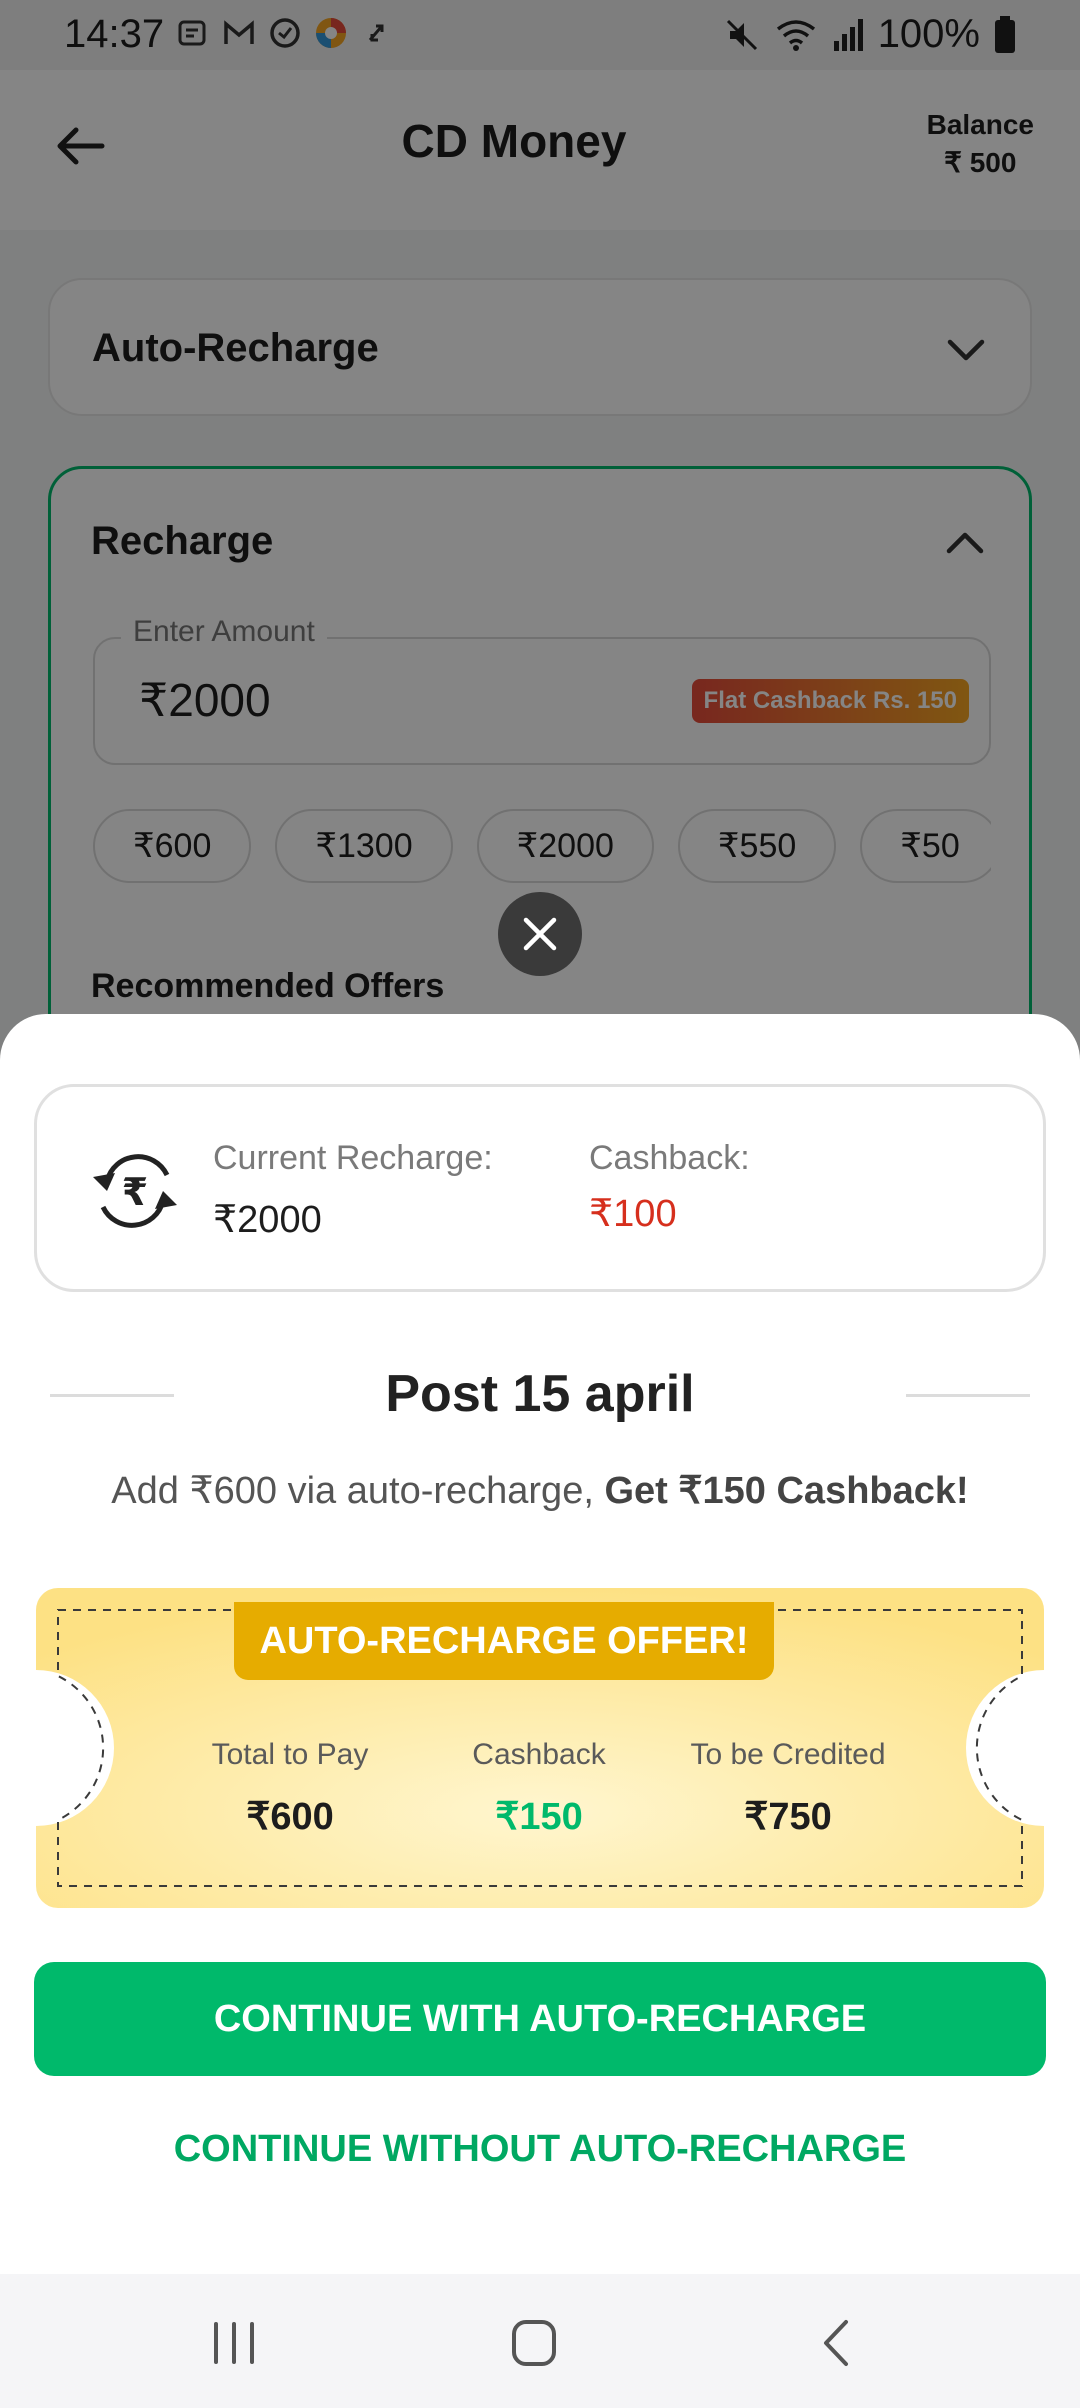 This screenshot has height=2408, width=1080. Describe the element at coordinates (633, 1214) in the screenshot. I see `cashback-value: ₹100` at that location.